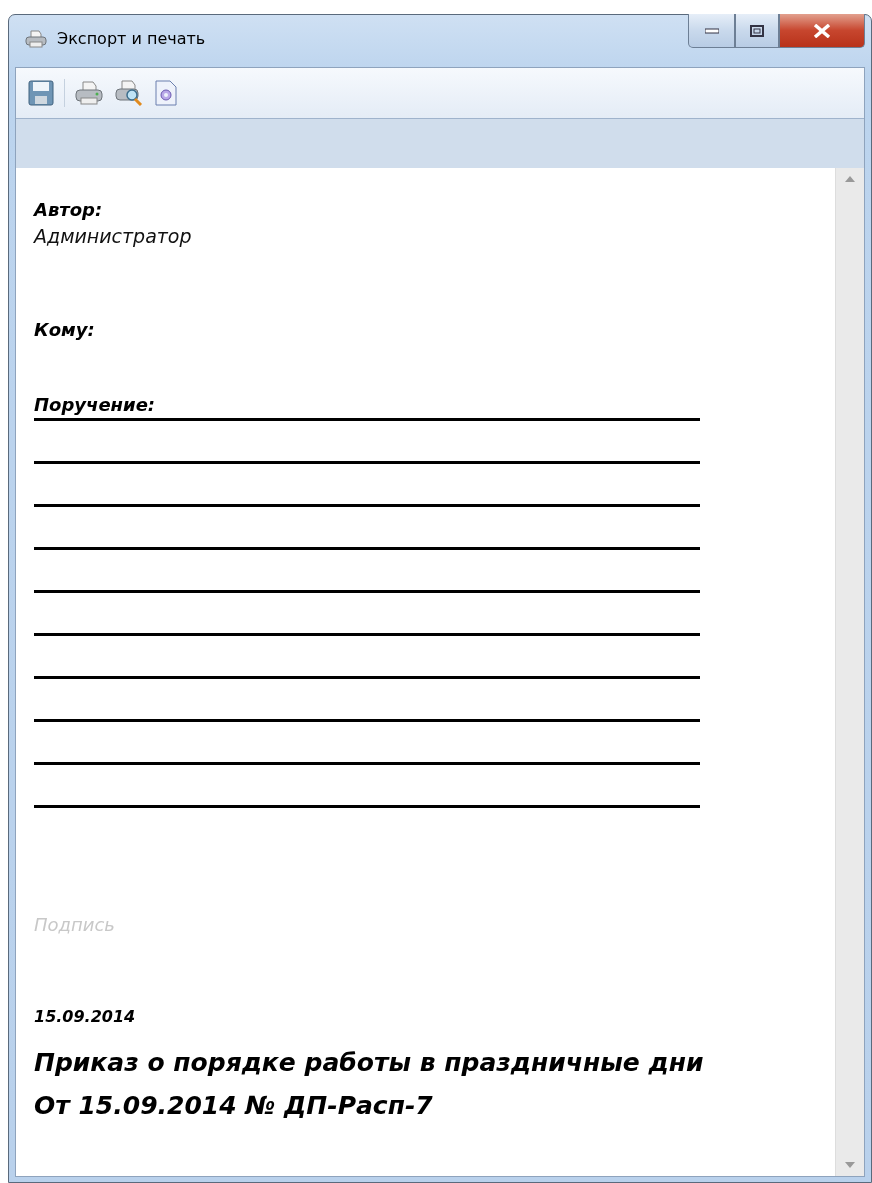 This screenshot has width=872, height=1183. What do you see at coordinates (849, 672) in the screenshot?
I see `scrollbar` at bounding box center [849, 672].